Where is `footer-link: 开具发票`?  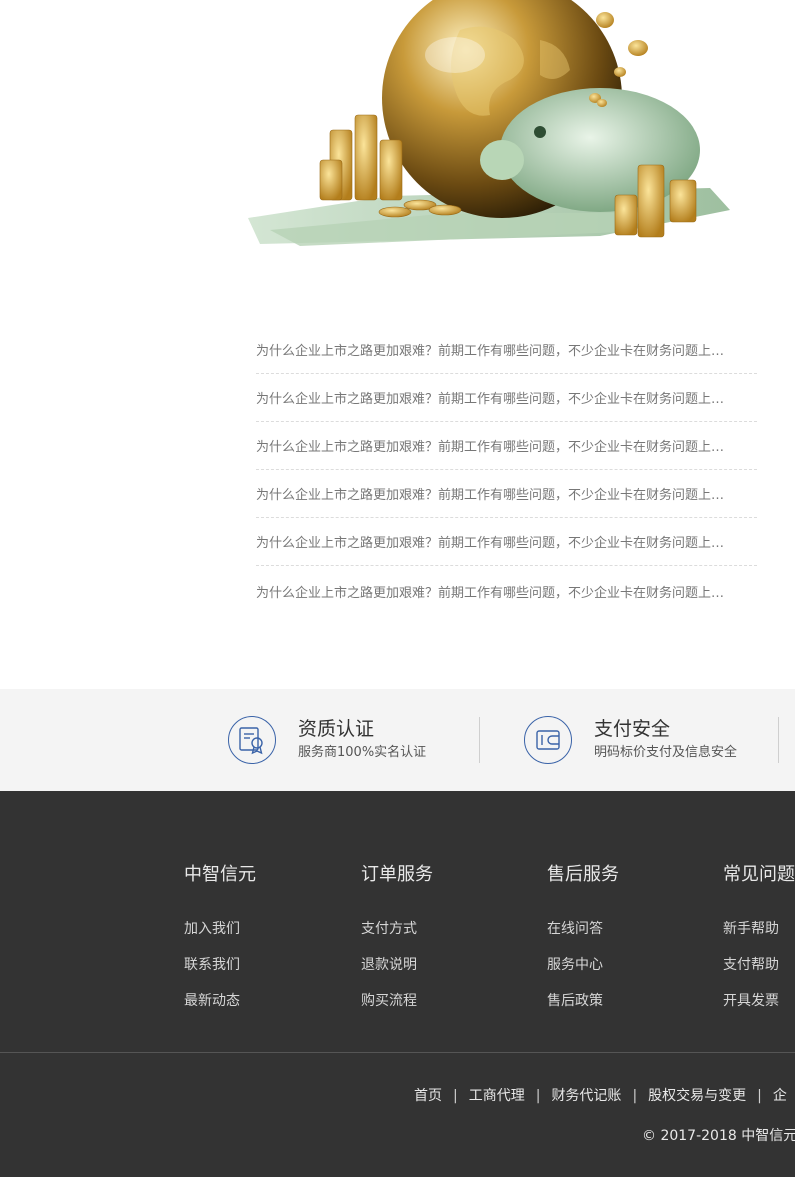 footer-link: 开具发票 is located at coordinates (759, 1001).